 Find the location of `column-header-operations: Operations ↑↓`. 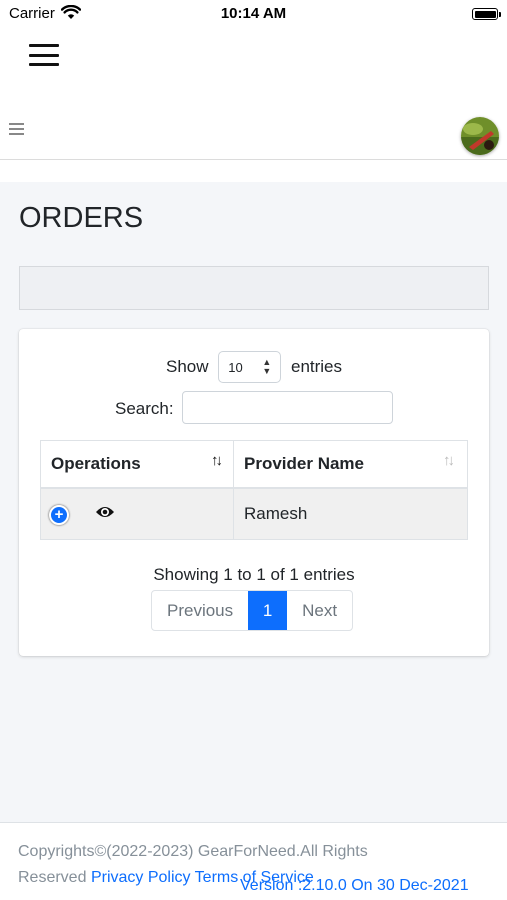

column-header-operations: Operations ↑↓ is located at coordinates (137, 464).